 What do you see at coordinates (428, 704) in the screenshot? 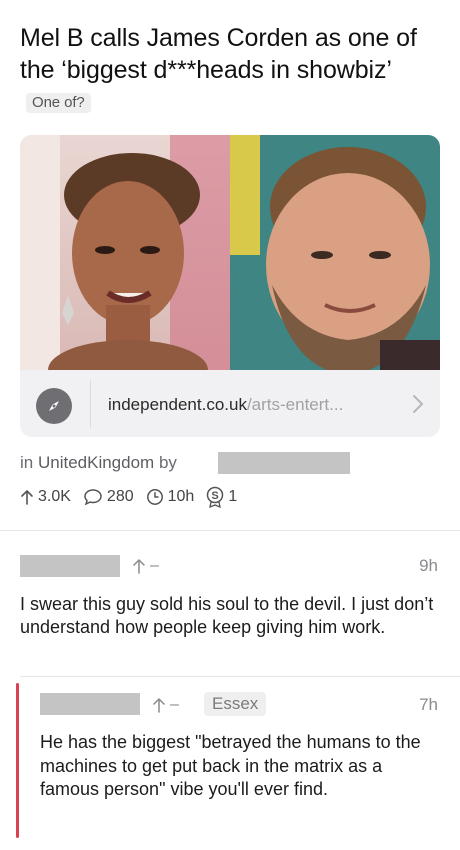
I see `reply-time: 7h` at bounding box center [428, 704].